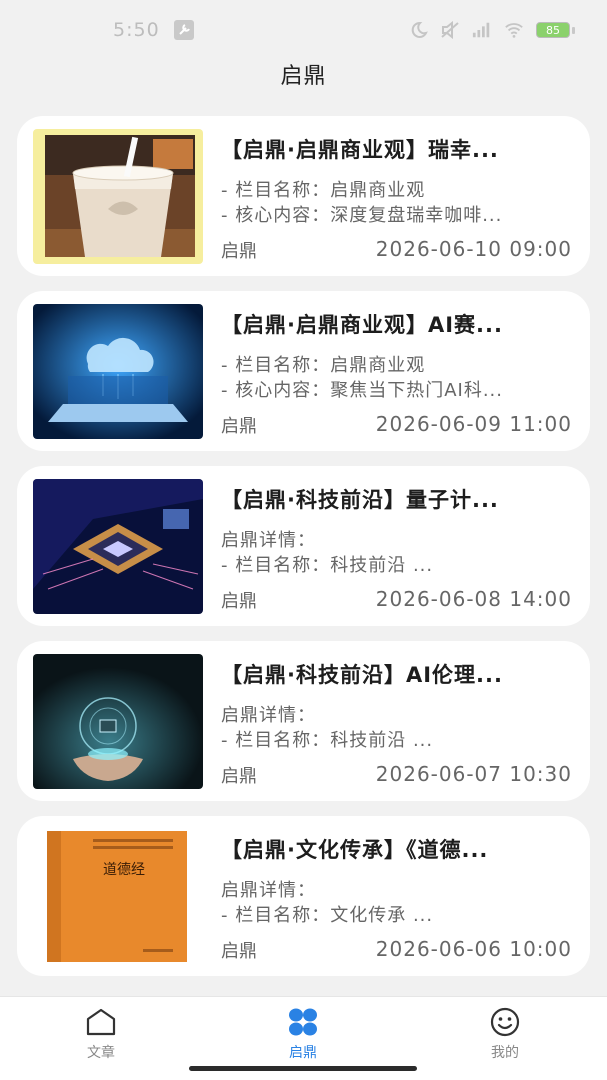  I want to click on battery-icon: 85, so click(555, 30).